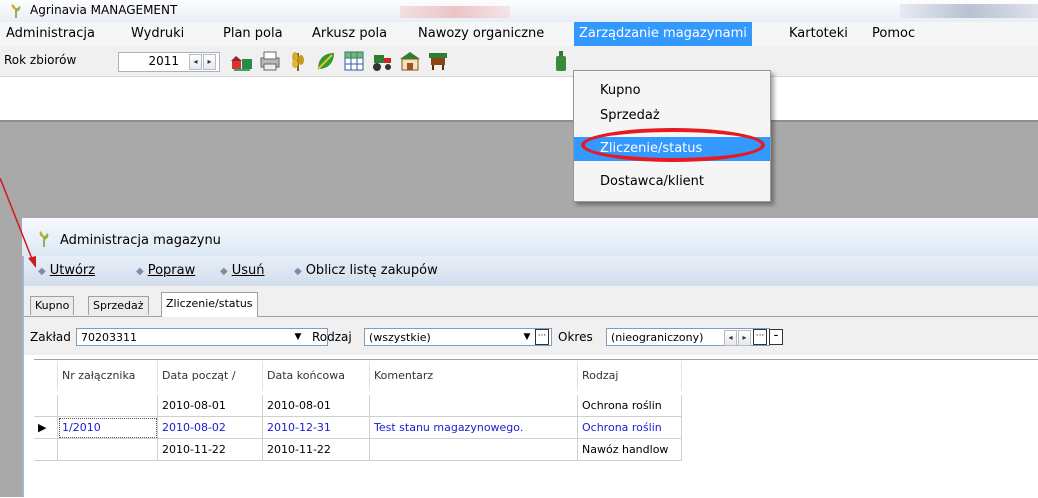 This screenshot has height=498, width=1038. What do you see at coordinates (776, 337) in the screenshot?
I see `clear-icon: –` at bounding box center [776, 337].